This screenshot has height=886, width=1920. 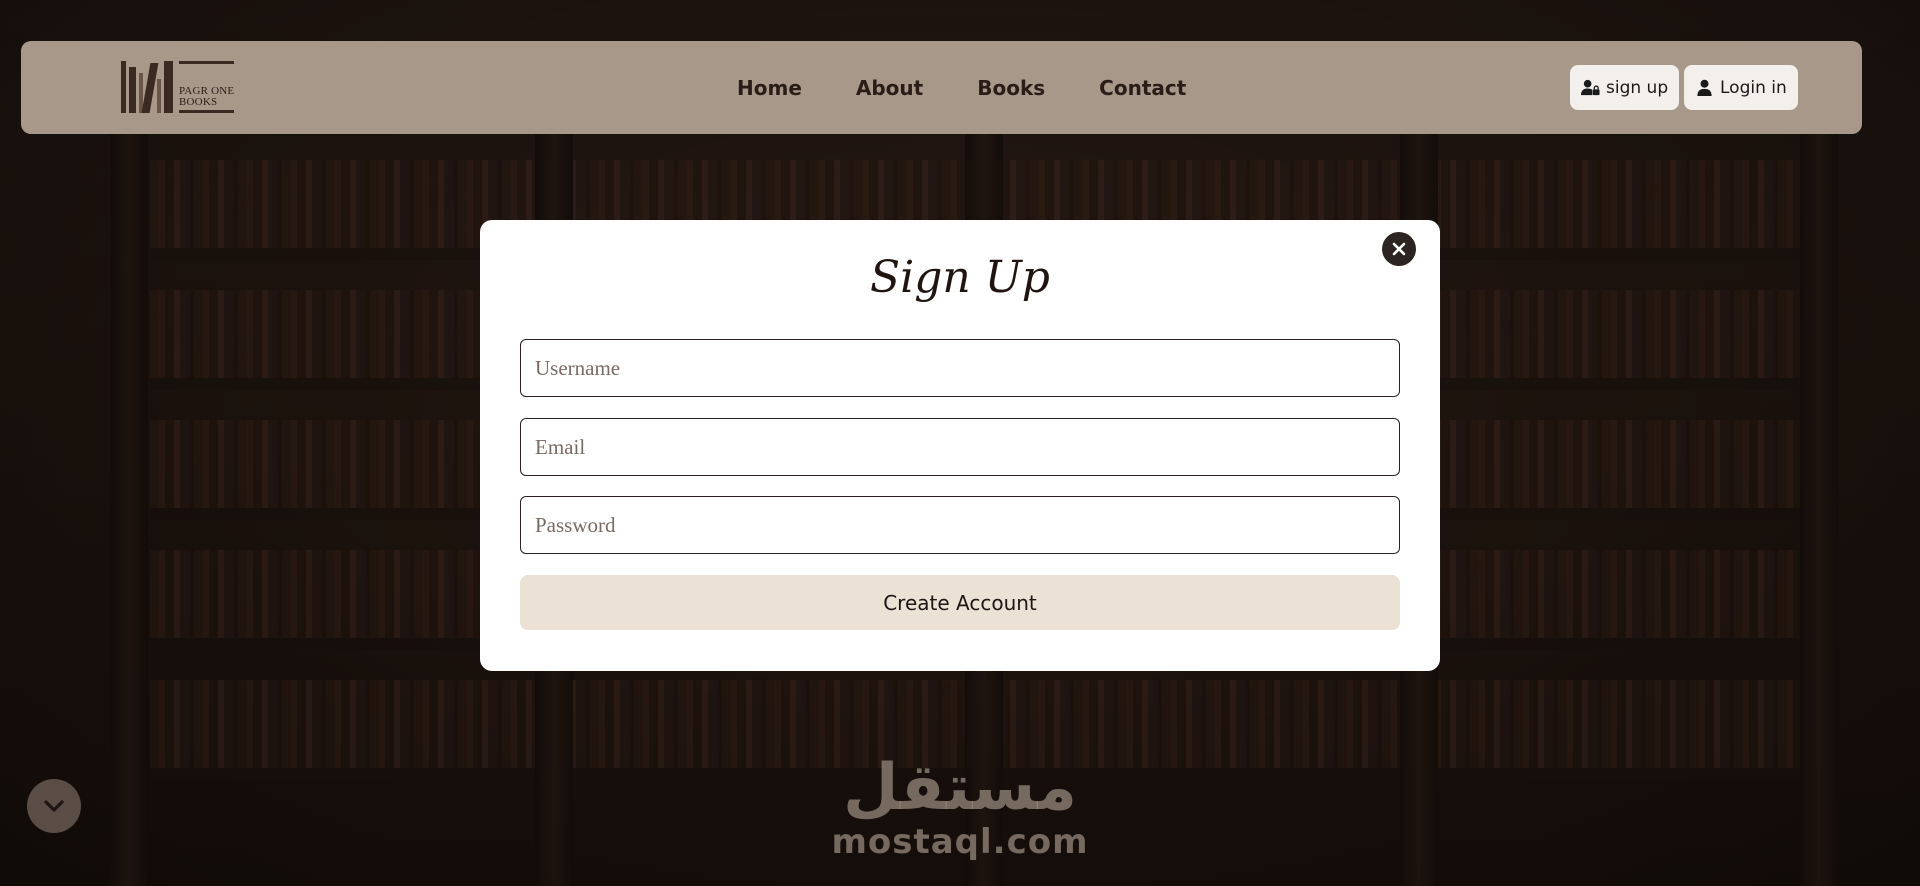 What do you see at coordinates (1637, 87) in the screenshot?
I see `sign-up-label: sign up` at bounding box center [1637, 87].